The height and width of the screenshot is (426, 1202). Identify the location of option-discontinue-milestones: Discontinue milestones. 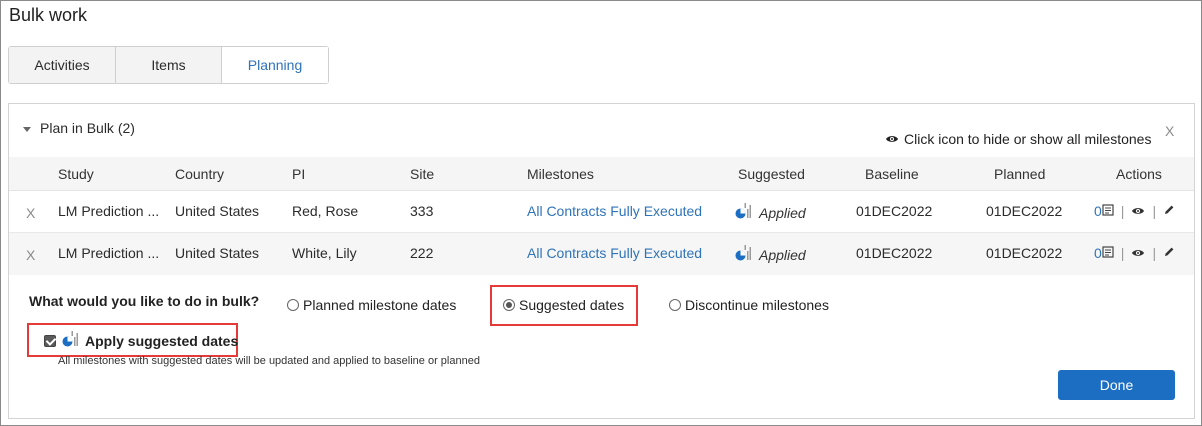
(749, 305).